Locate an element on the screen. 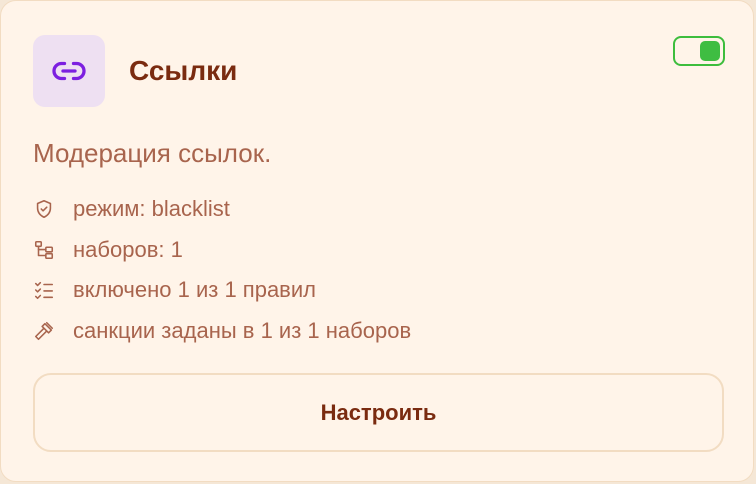 The width and height of the screenshot is (756, 484). info-item-mode: режим: blacklist is located at coordinates (222, 213).